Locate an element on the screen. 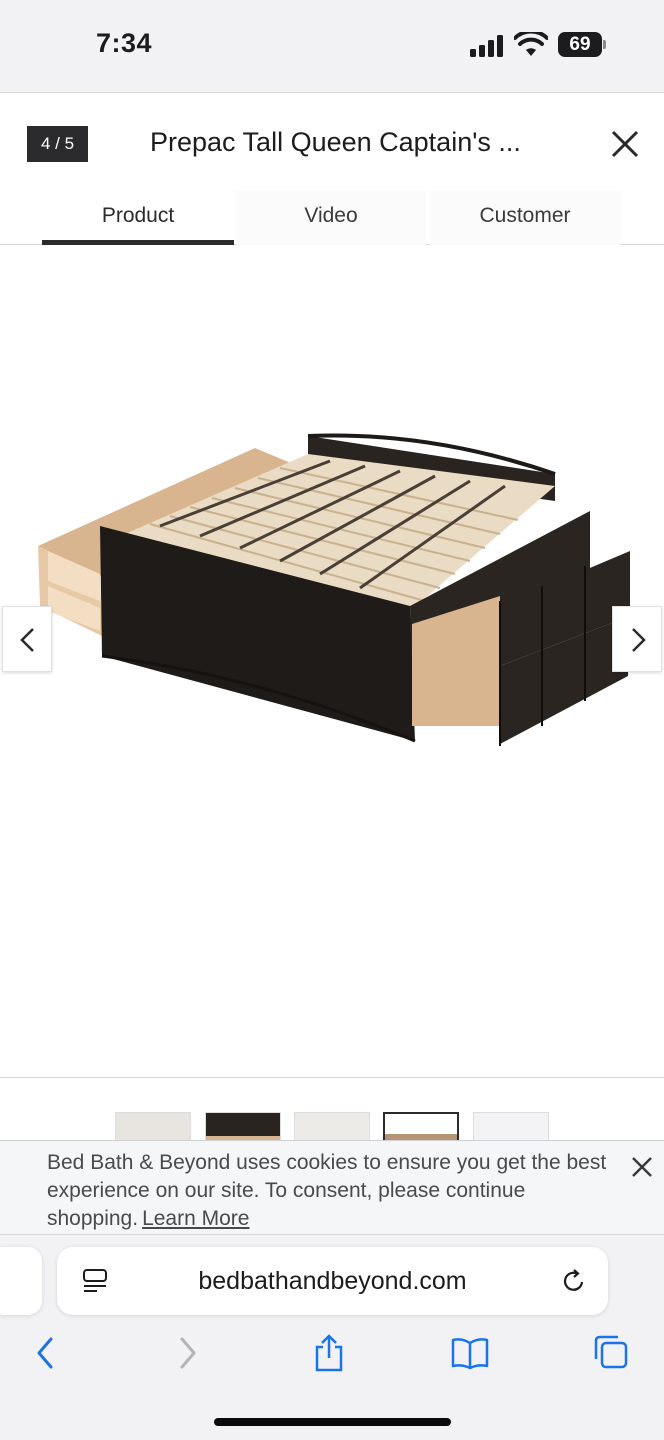 This screenshot has width=664, height=1440. home-indicator is located at coordinates (332, 1422).